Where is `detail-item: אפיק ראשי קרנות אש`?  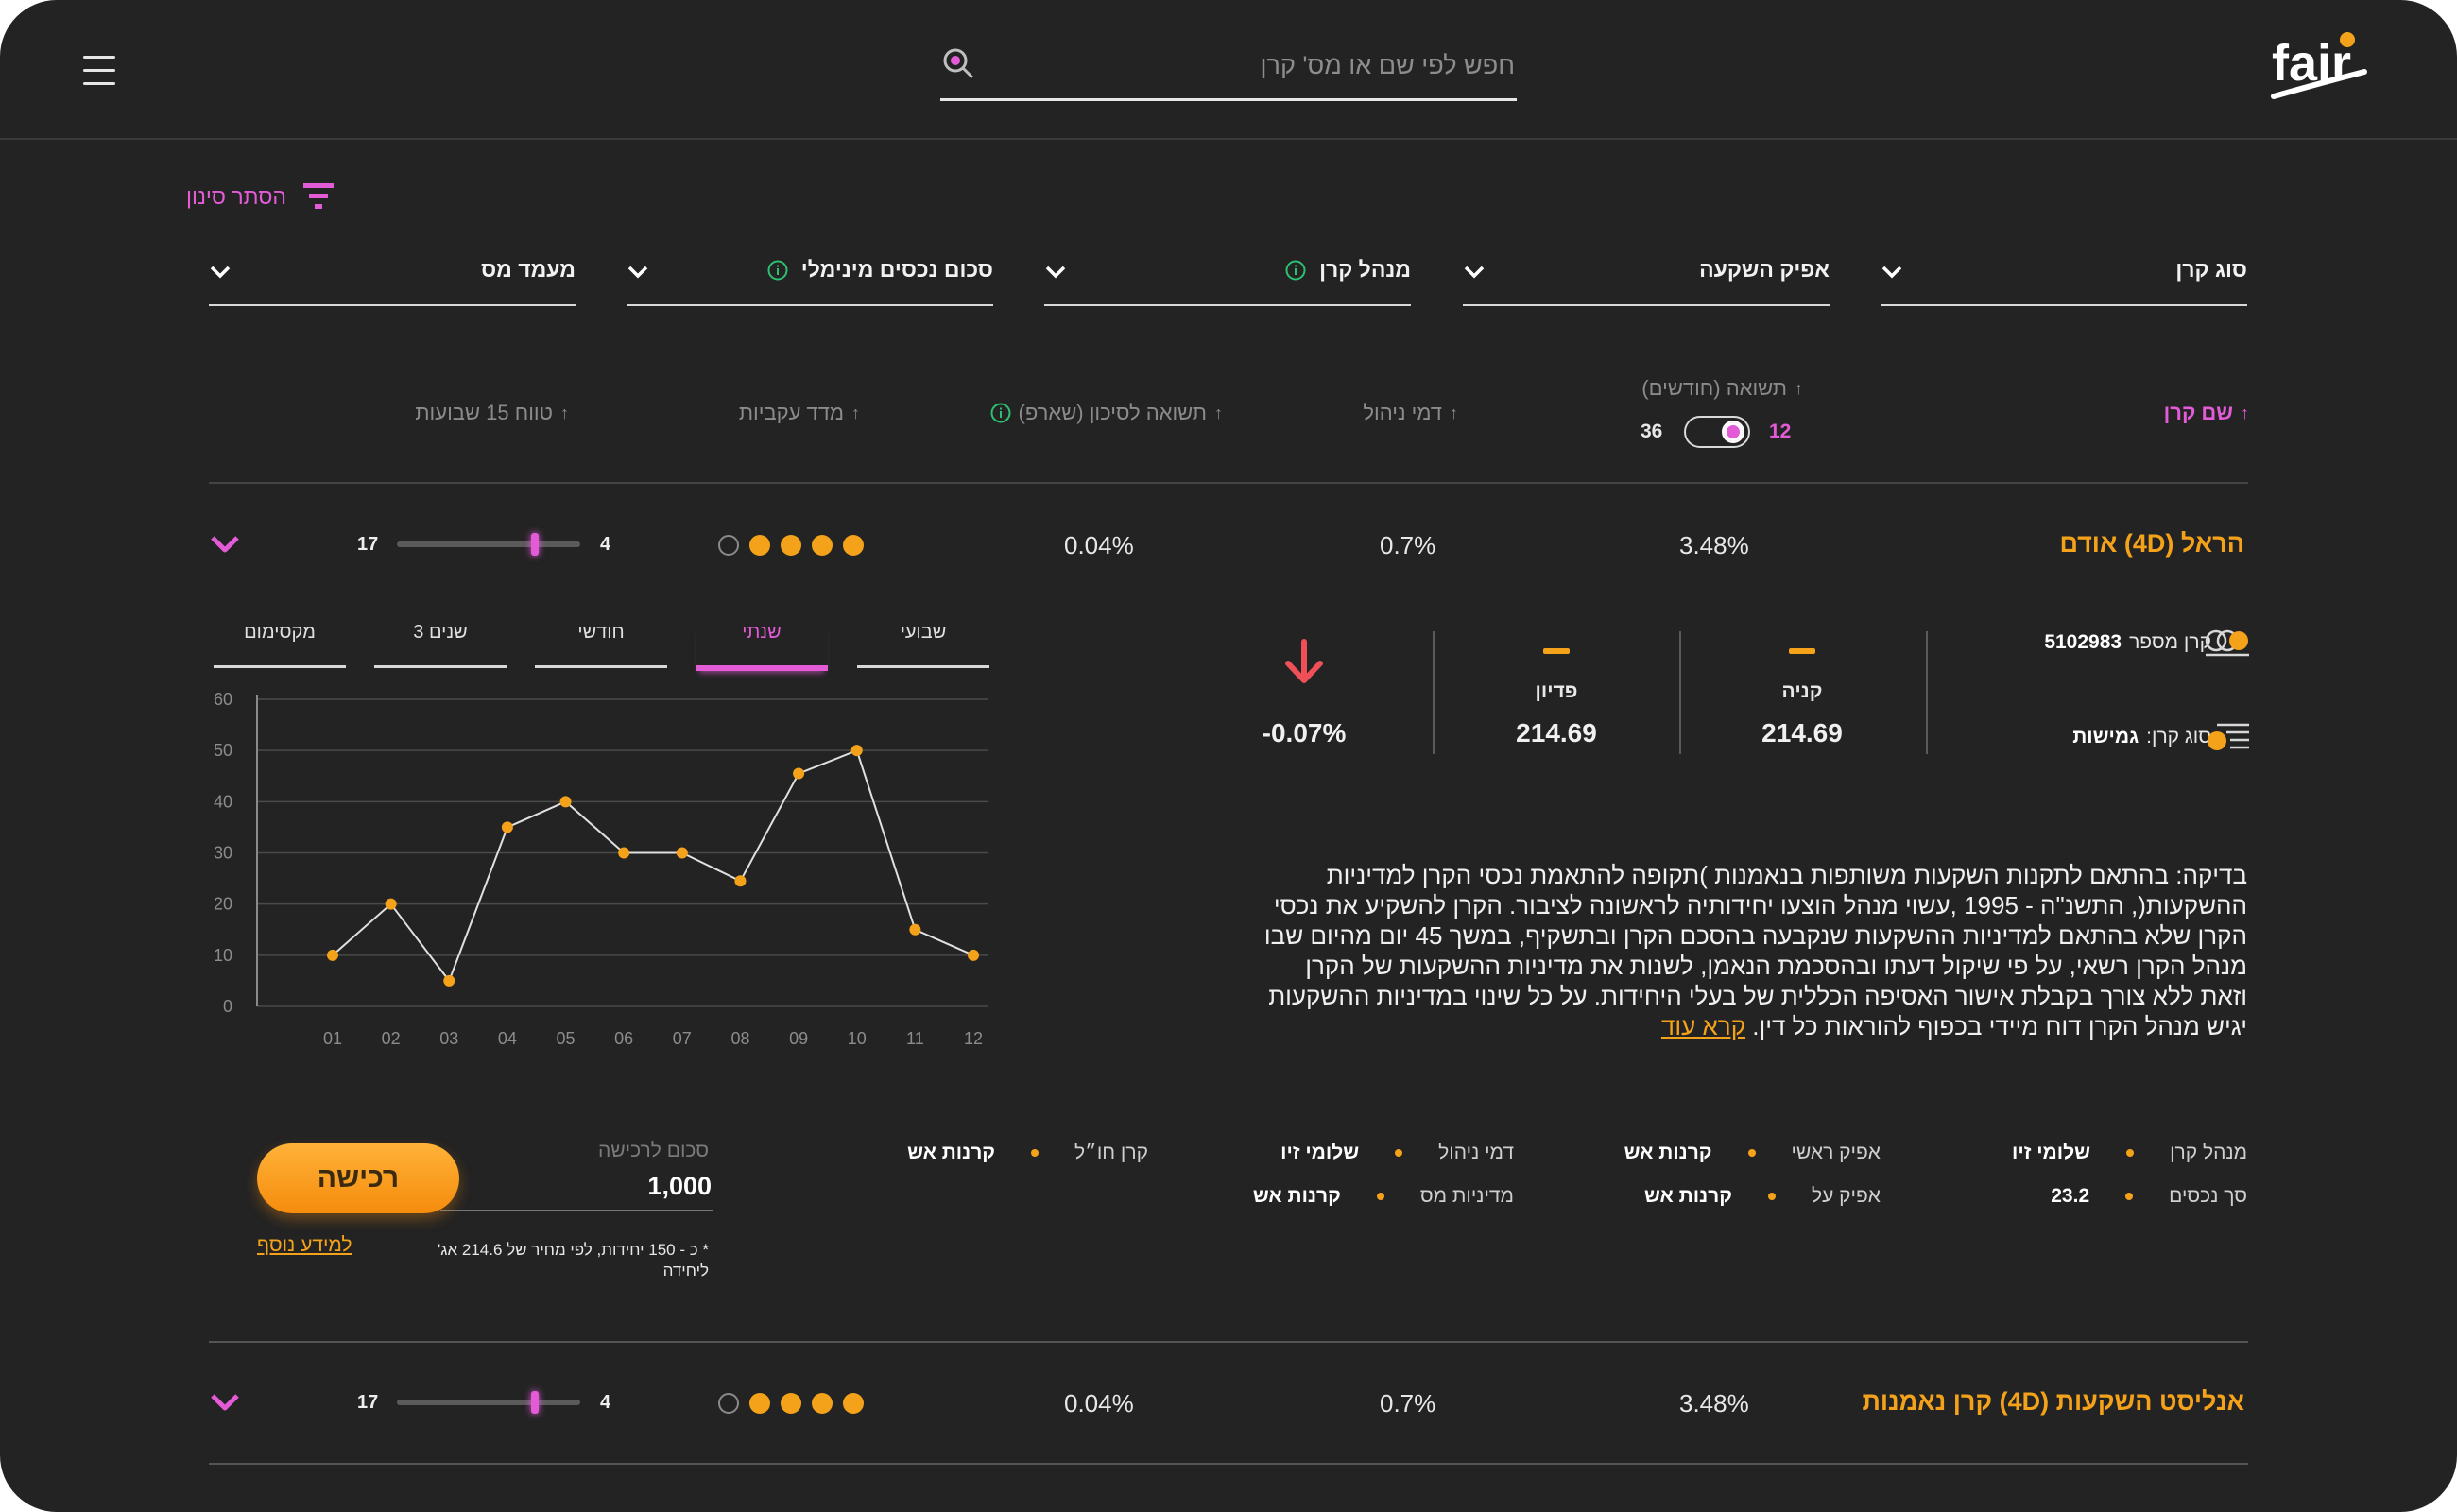
detail-item: אפיק ראשי קרנות אש is located at coordinates (1752, 1153).